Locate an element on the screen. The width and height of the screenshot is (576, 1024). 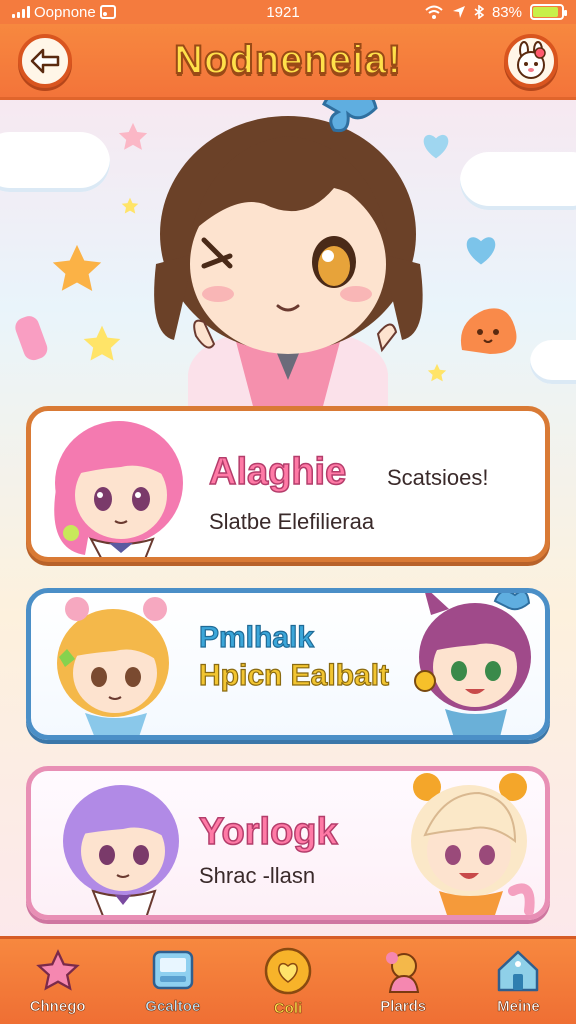
blonde-character-avatar is located at coordinates (113, 666).